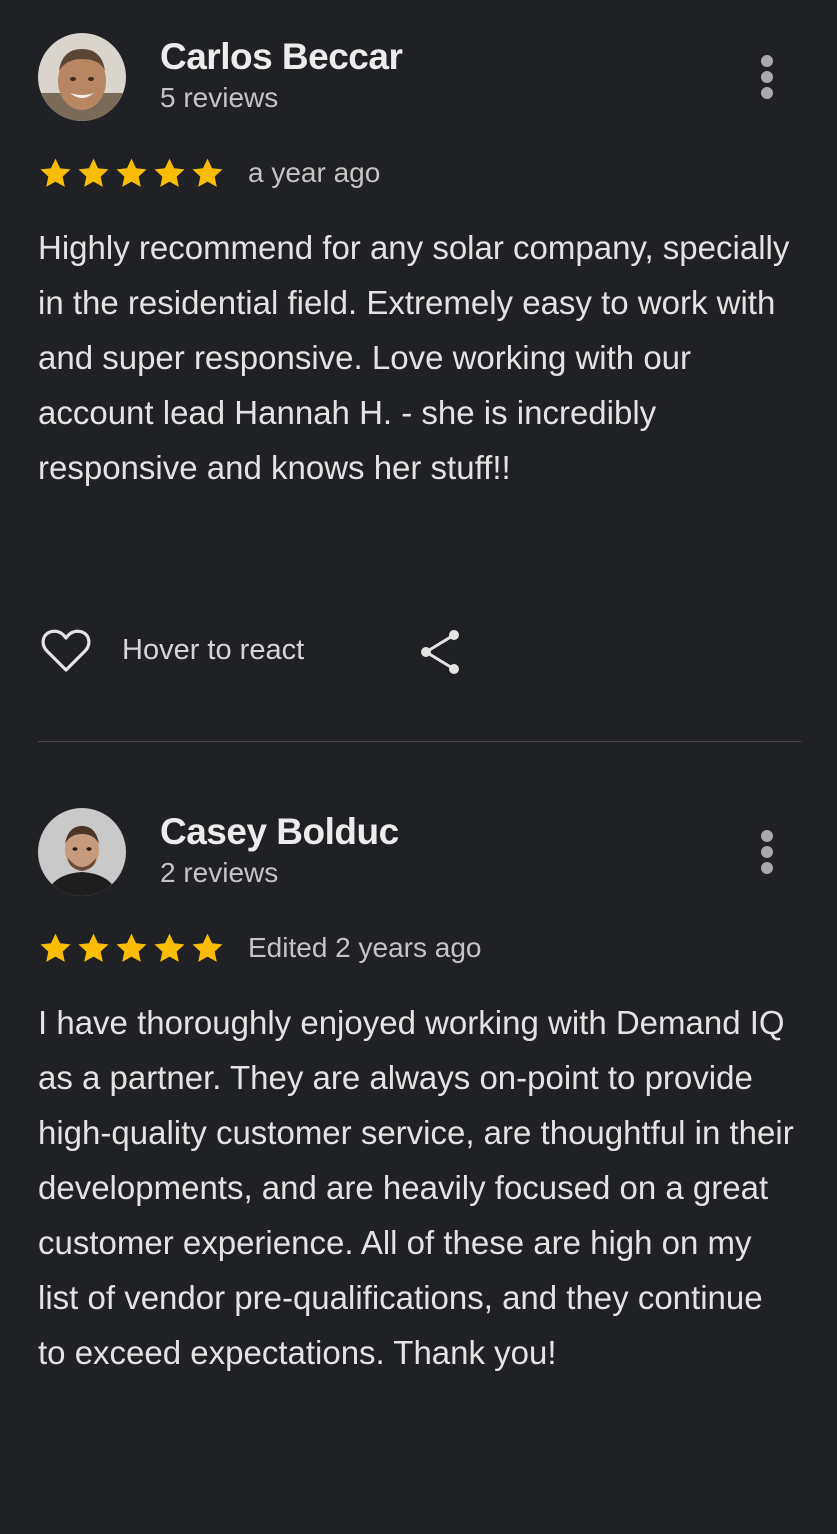 This screenshot has width=837, height=1534. I want to click on review-divider, so click(419, 741).